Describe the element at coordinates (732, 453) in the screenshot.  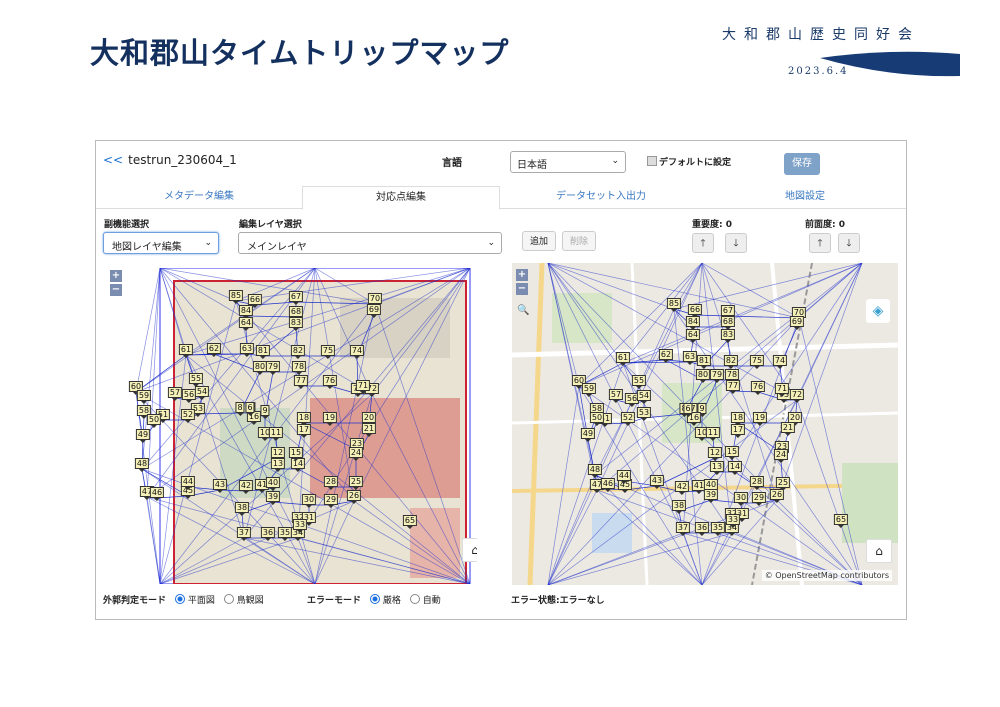
I see `gcp-marker: 15` at that location.